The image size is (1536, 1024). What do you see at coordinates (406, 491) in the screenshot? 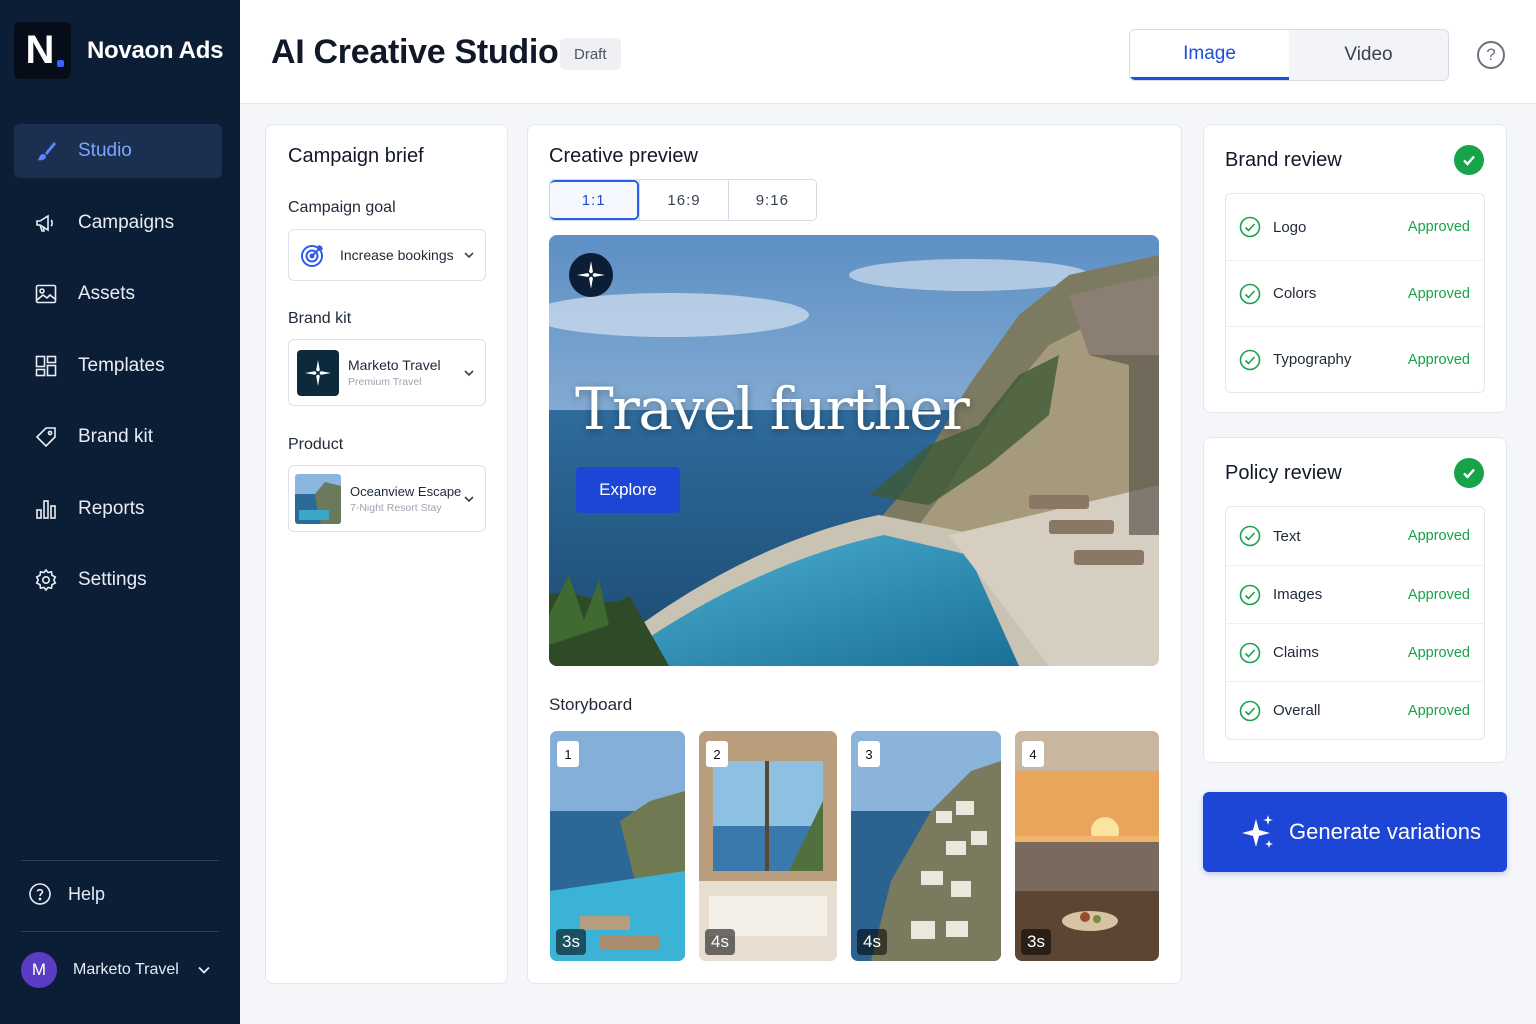
I see `product-name: Oceanview Escape` at bounding box center [406, 491].